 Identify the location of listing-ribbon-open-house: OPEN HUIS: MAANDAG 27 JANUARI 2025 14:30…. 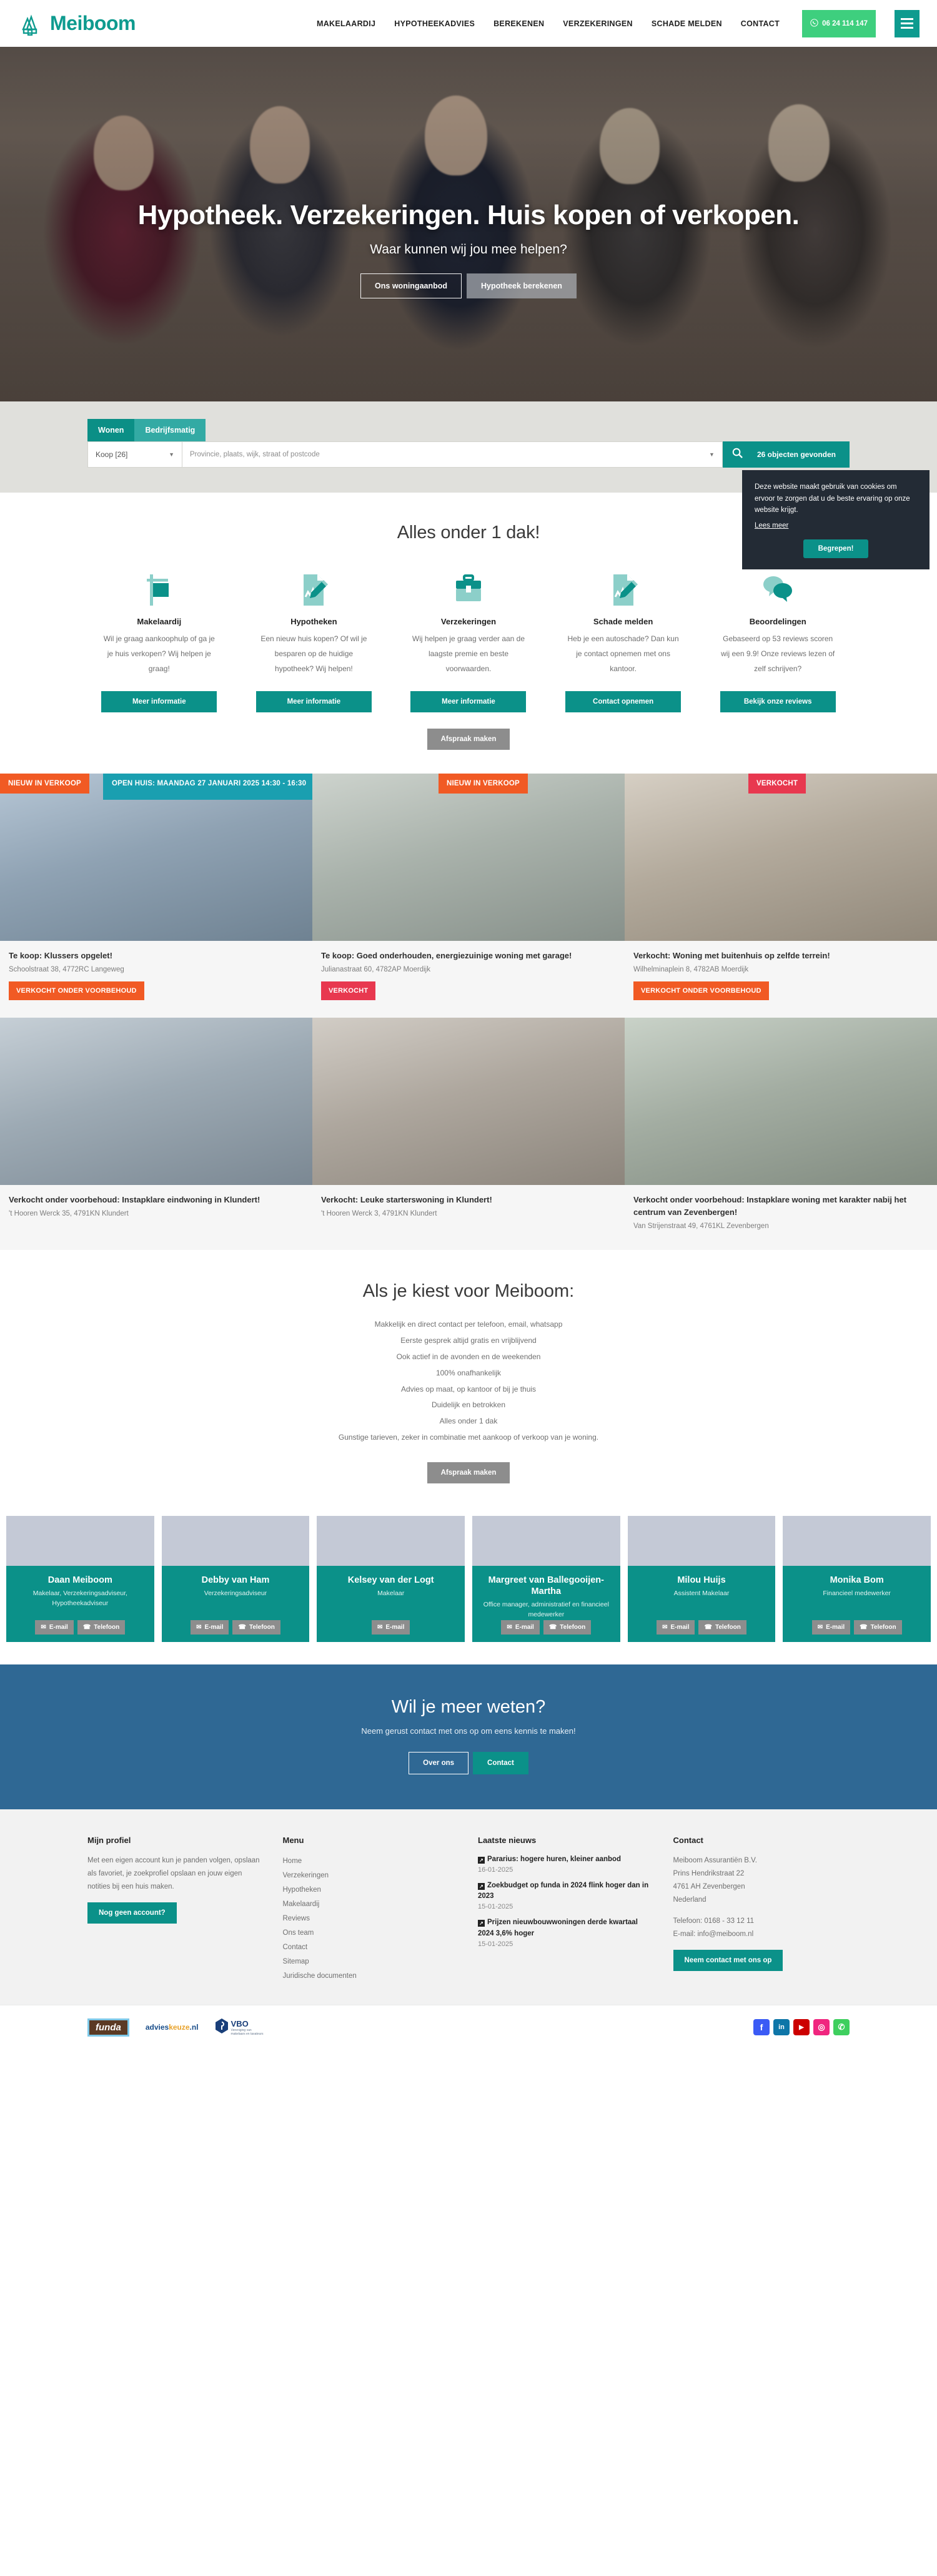
(208, 787).